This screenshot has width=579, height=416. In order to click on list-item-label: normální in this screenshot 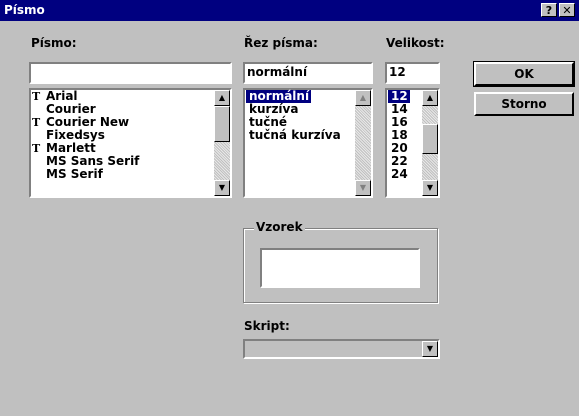, I will do `click(279, 96)`.